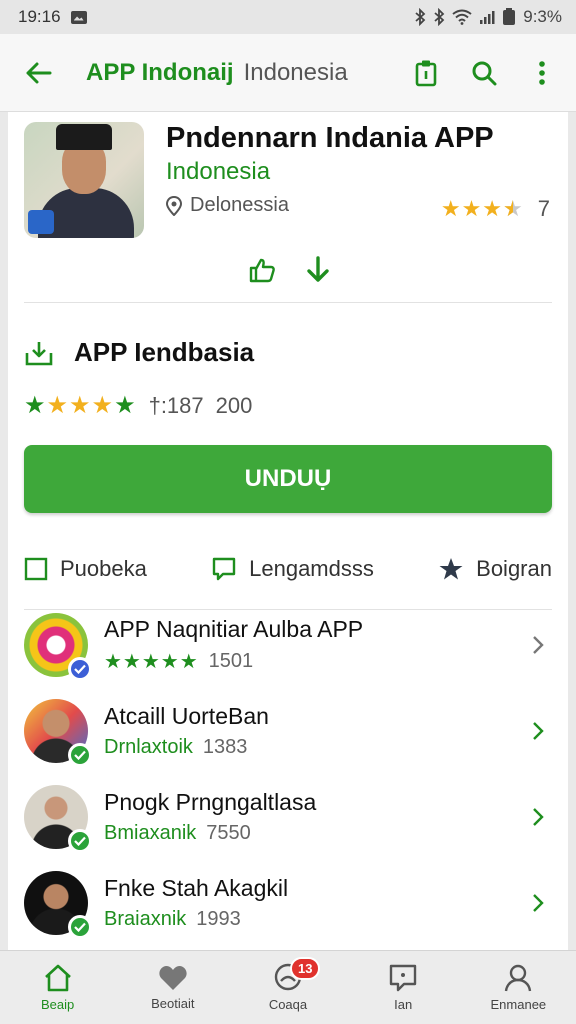 The height and width of the screenshot is (1024, 576). I want to click on tab-label: Boigran, so click(514, 568).